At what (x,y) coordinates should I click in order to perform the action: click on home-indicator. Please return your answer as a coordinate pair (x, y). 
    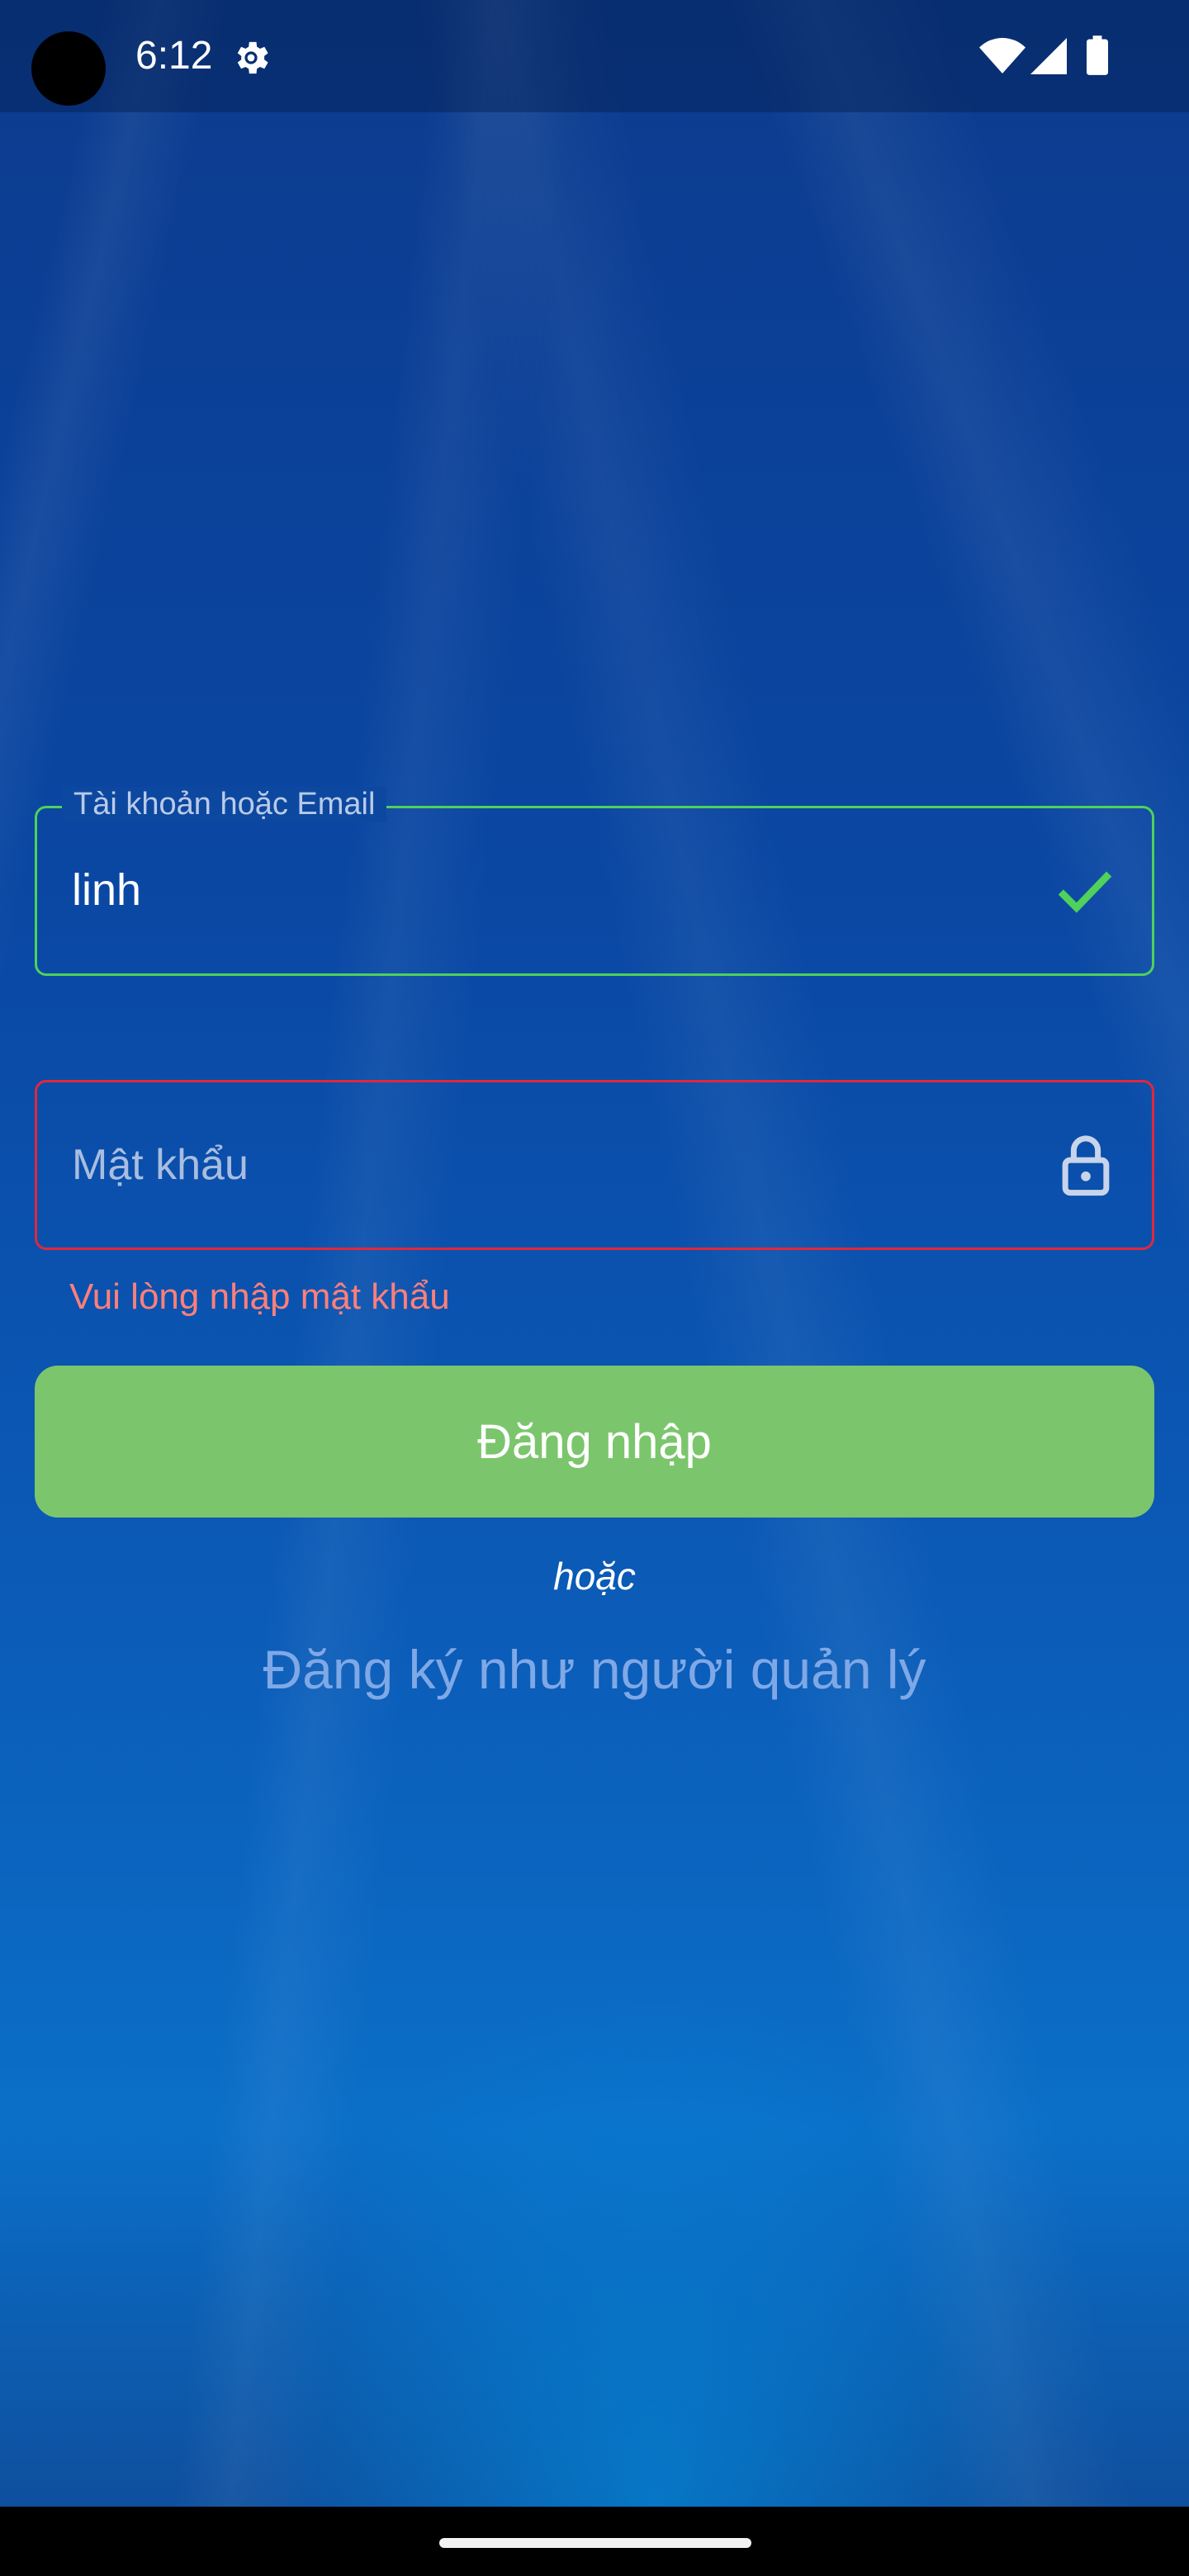
    Looking at the image, I should click on (595, 2543).